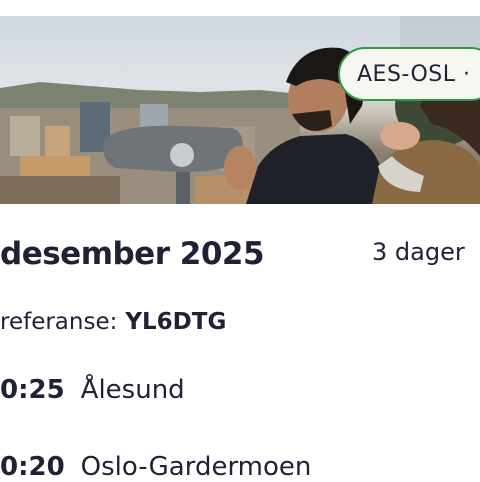 The width and height of the screenshot is (480, 482). What do you see at coordinates (409, 74) in the screenshot?
I see `route-chip: AES-OSL ·` at bounding box center [409, 74].